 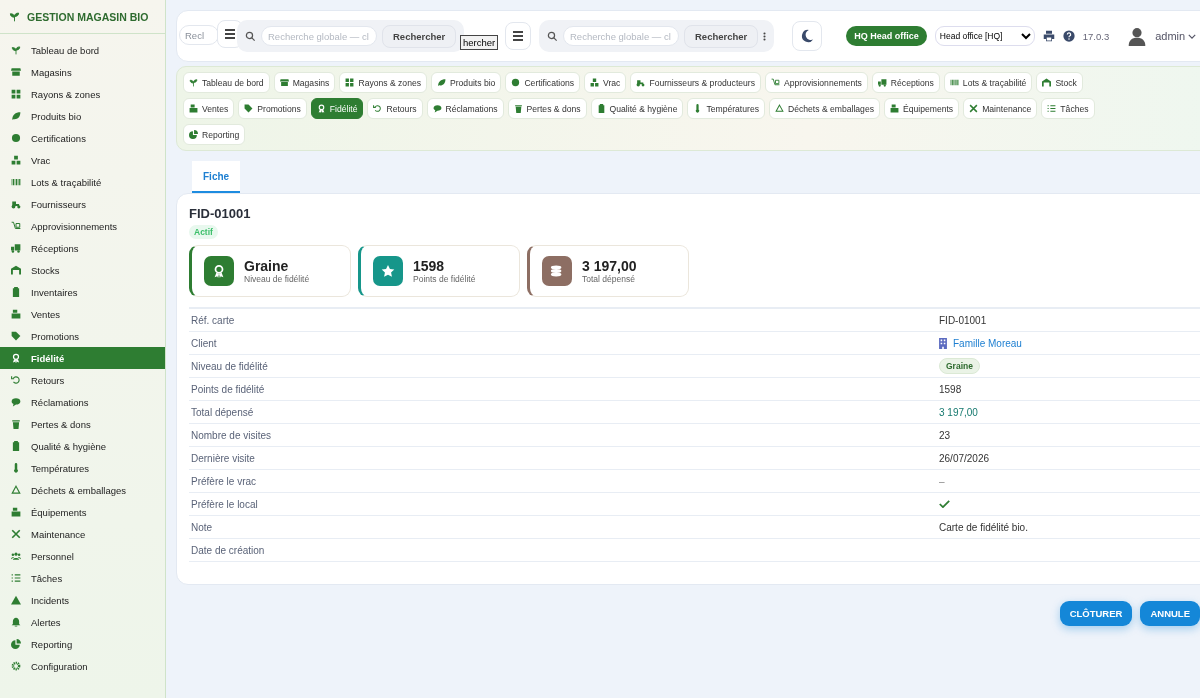 I want to click on clipboard-icon, so click(x=16, y=446).